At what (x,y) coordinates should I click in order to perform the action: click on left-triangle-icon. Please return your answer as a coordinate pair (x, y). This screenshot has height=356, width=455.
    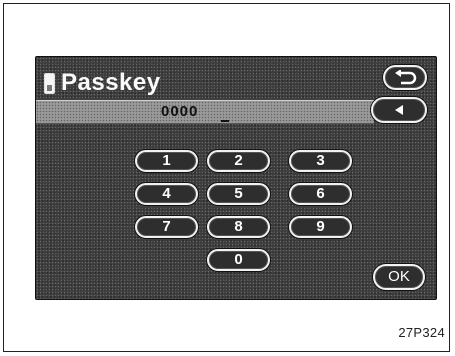
    Looking at the image, I should click on (399, 109).